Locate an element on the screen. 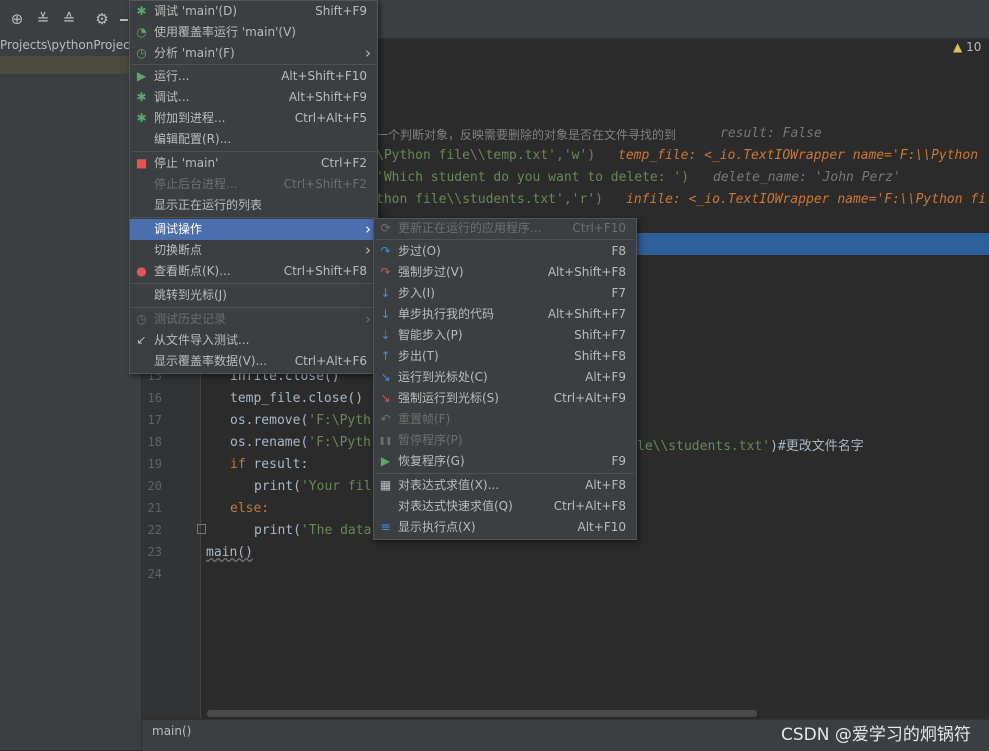 The height and width of the screenshot is (751, 989). run-menu-item-7: ■ 停止 'main' Ctrl+F2 is located at coordinates (253, 163).